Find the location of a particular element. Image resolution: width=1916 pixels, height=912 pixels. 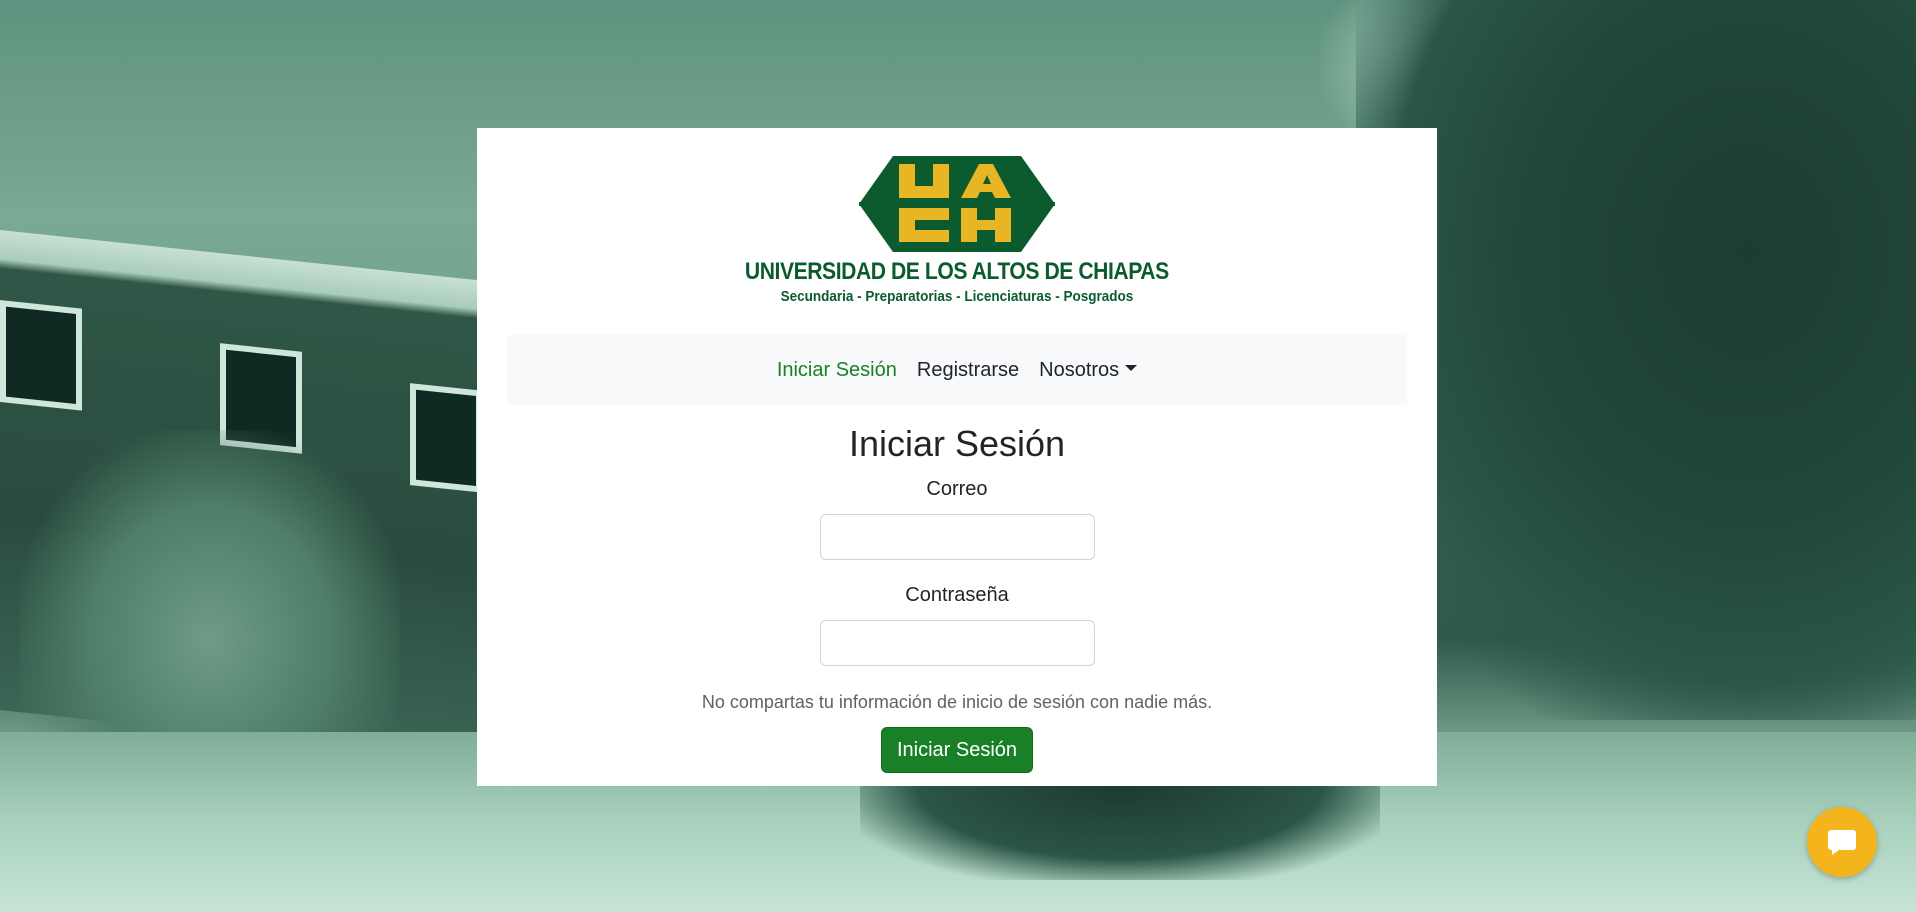

nav-login-link: Iniciar Sesión is located at coordinates (837, 370).